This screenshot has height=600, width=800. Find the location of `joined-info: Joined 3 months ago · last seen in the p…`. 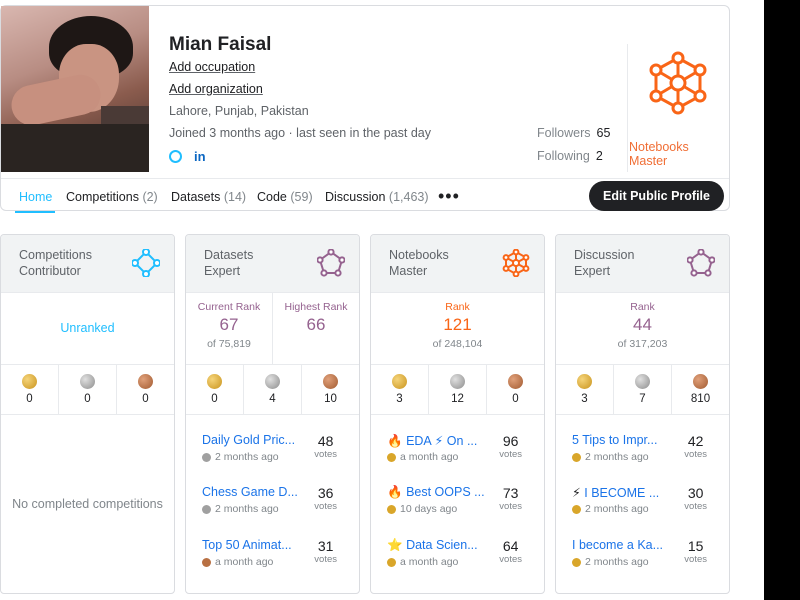

joined-info: Joined 3 months ago · last seen in the p… is located at coordinates (300, 133).